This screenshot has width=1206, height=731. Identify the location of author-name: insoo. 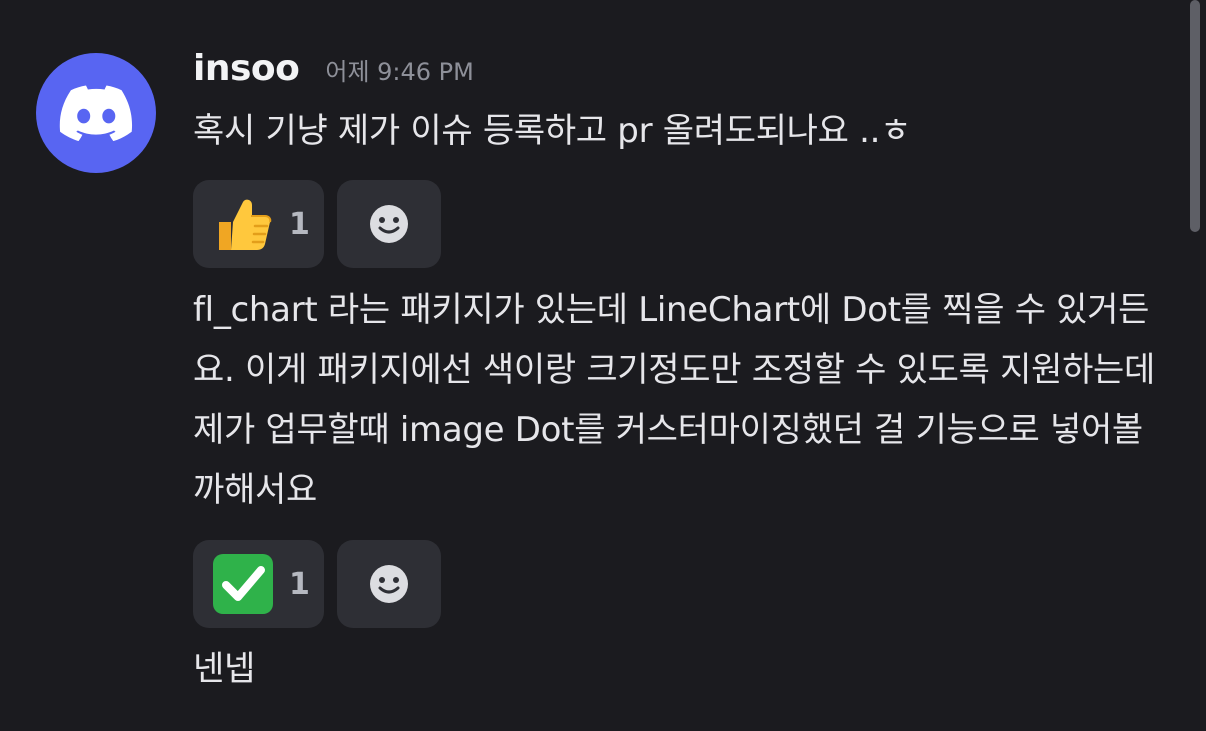
(246, 68).